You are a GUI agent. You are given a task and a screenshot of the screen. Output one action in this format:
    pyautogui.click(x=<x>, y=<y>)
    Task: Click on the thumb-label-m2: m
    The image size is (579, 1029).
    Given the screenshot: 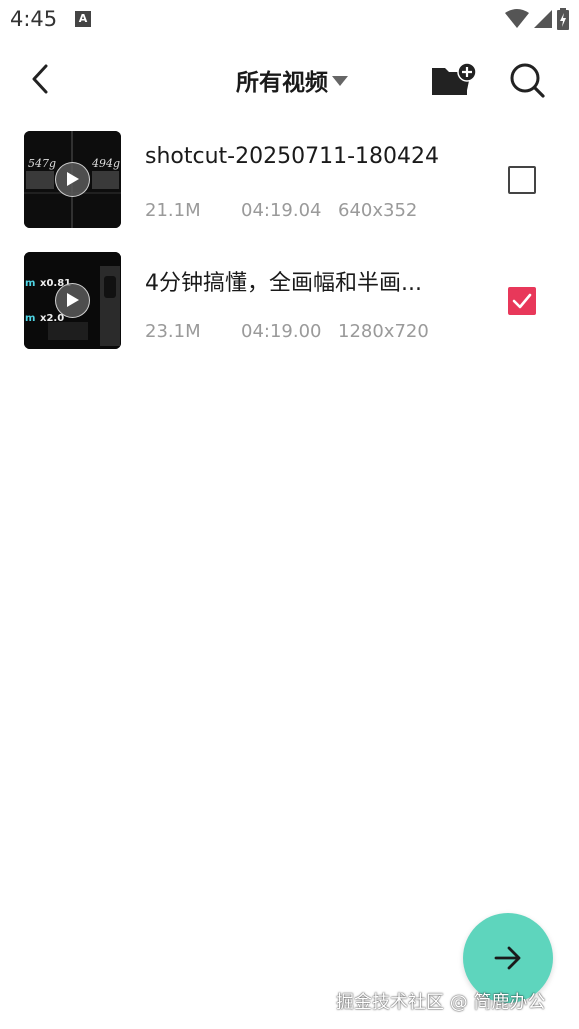 What is the action you would take?
    pyautogui.click(x=30, y=318)
    